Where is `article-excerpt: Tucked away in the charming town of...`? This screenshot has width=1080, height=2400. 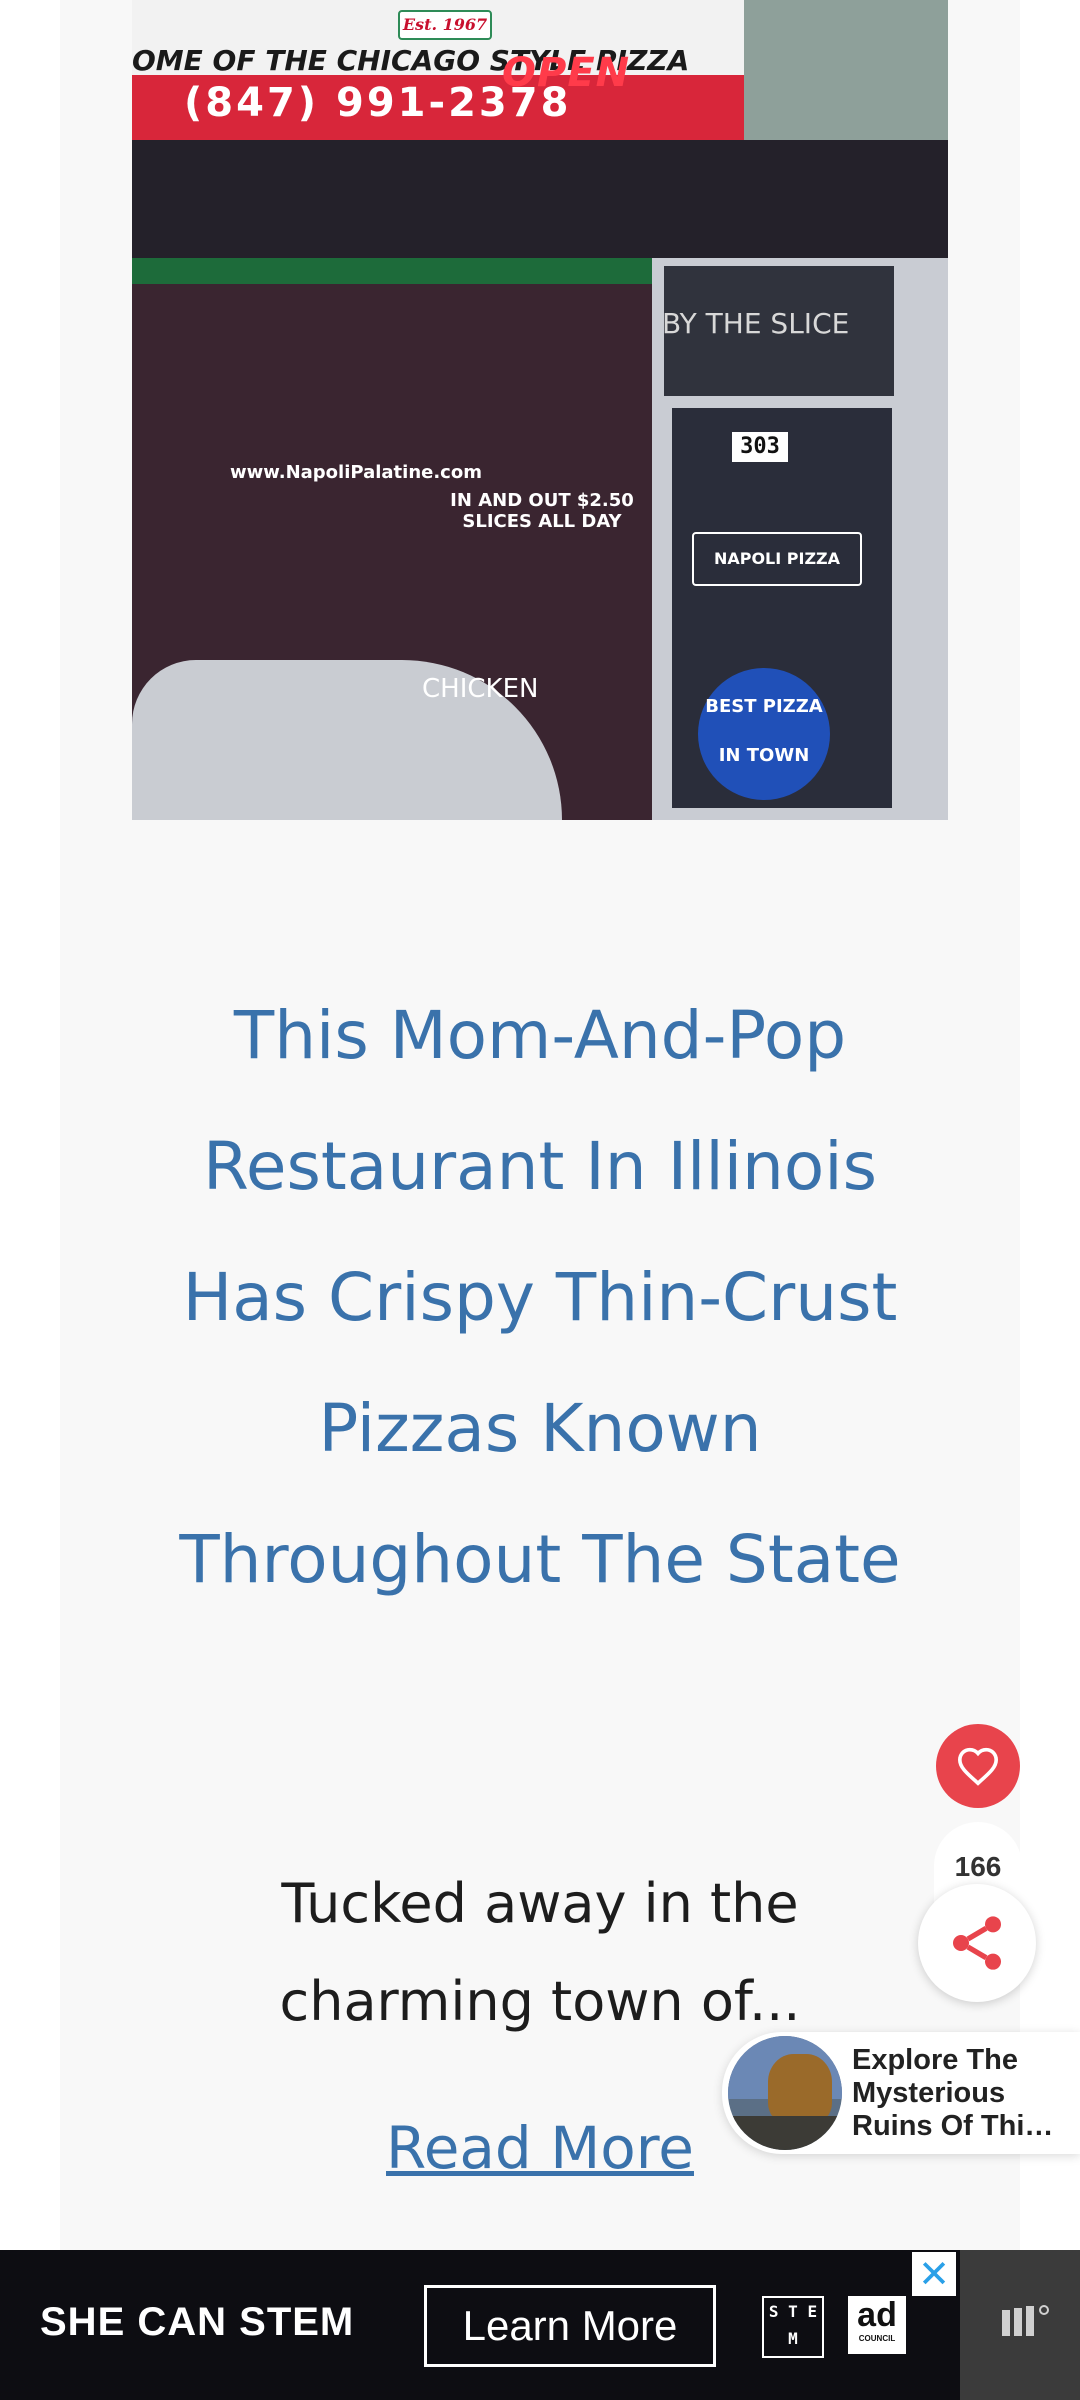 article-excerpt: Tucked away in the charming town of... is located at coordinates (540, 1952).